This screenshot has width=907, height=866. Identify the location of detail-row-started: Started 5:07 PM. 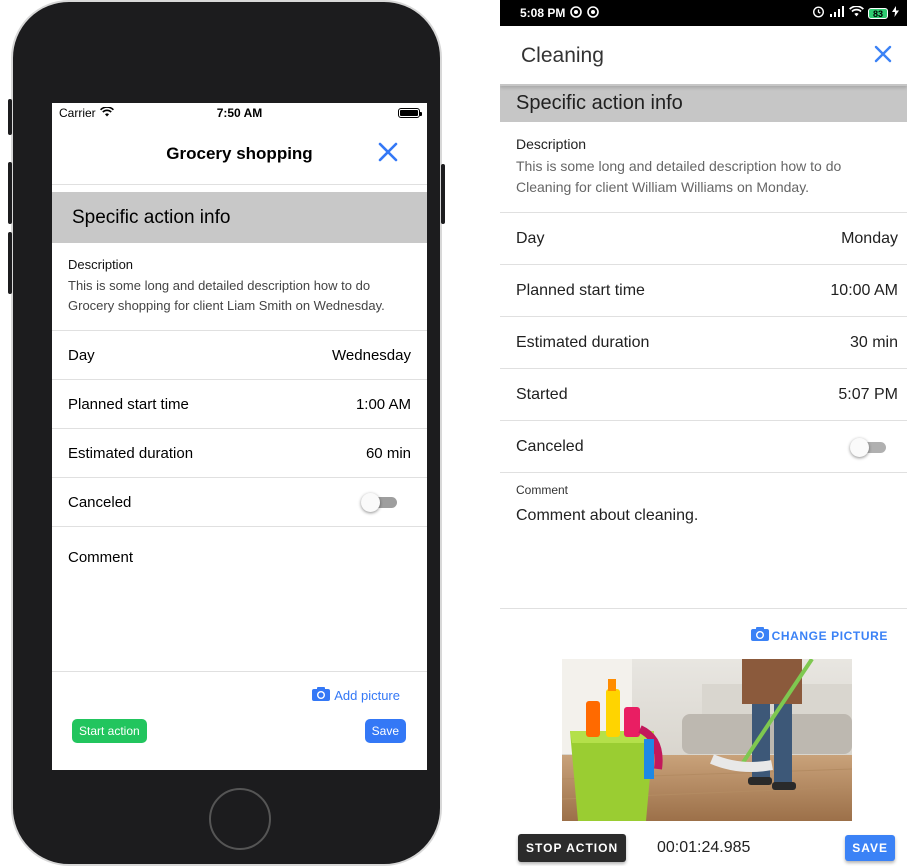
(703, 395).